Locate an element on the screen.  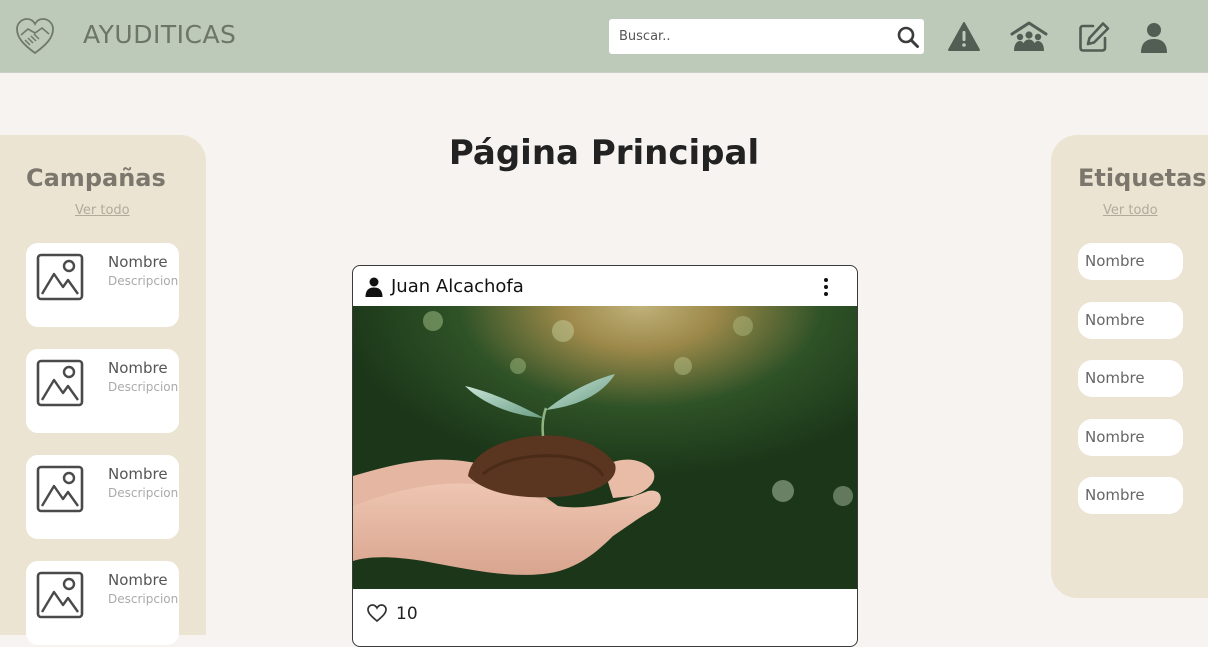
search-icon is located at coordinates (908, 37).